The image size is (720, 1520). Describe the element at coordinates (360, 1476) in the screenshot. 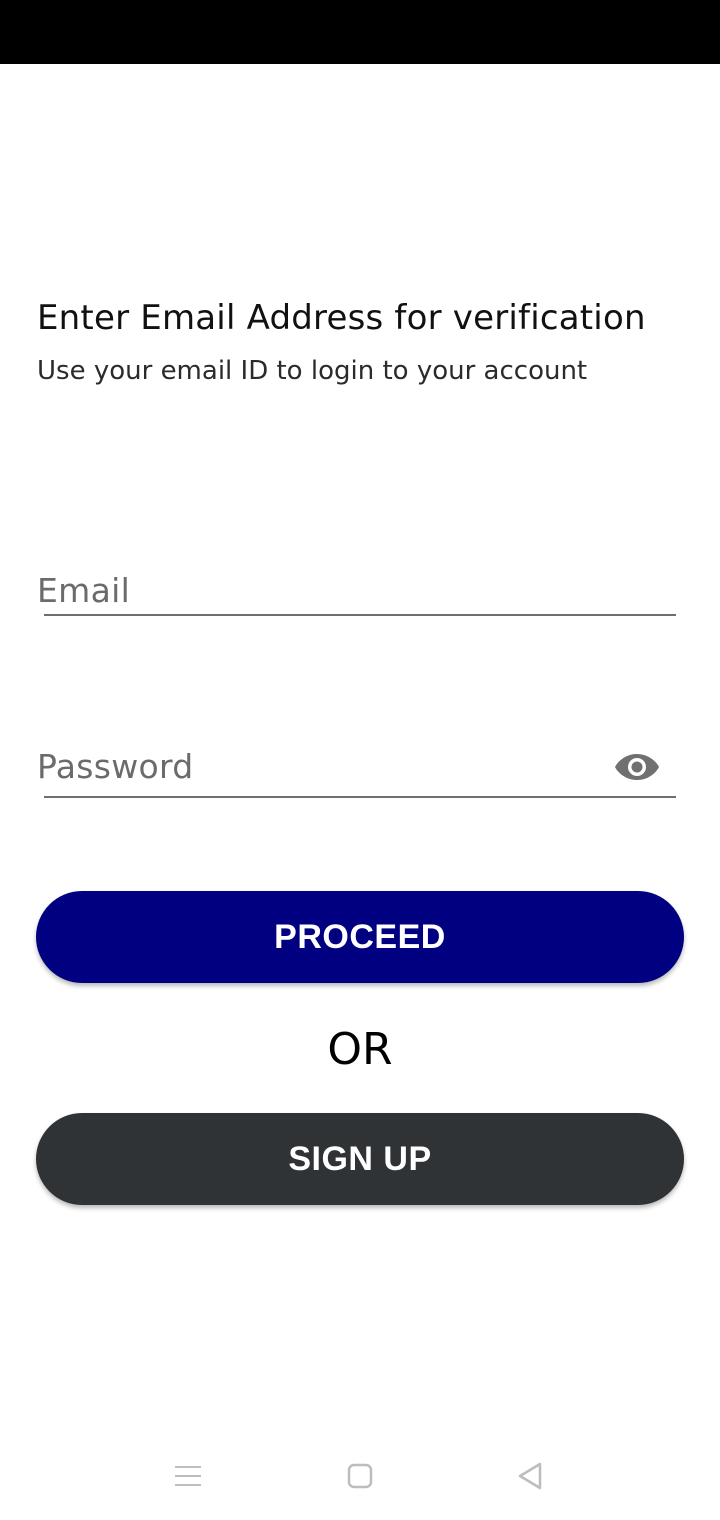

I see `home-square-icon` at that location.